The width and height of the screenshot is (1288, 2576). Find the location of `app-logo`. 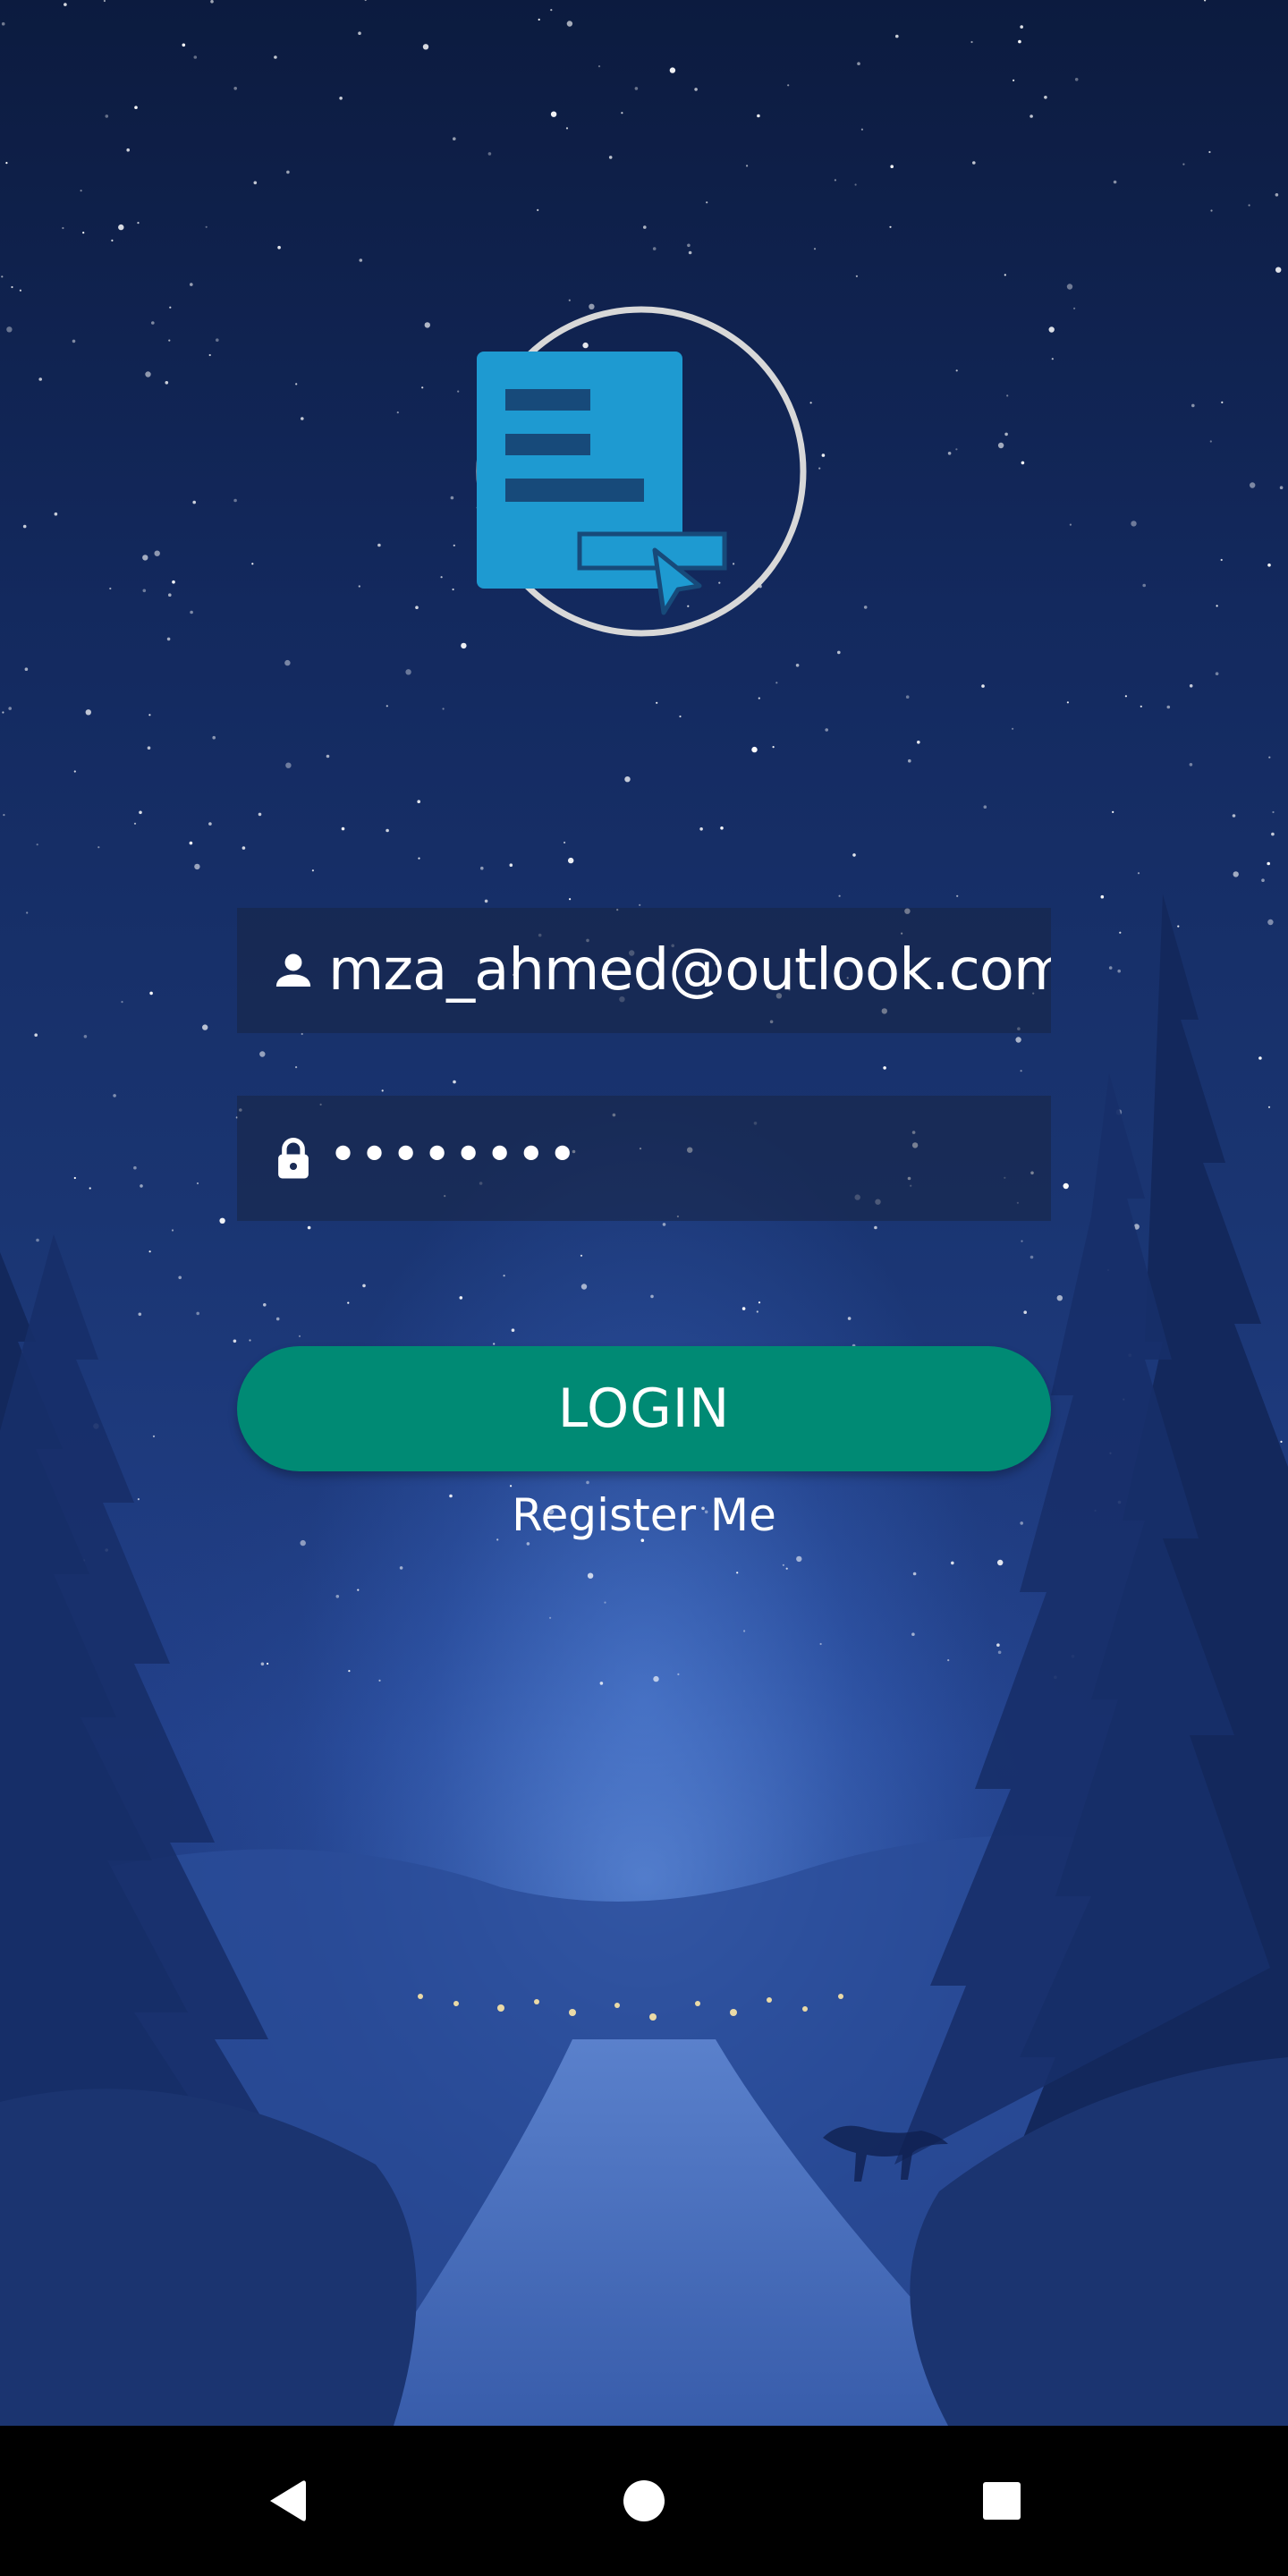

app-logo is located at coordinates (644, 478).